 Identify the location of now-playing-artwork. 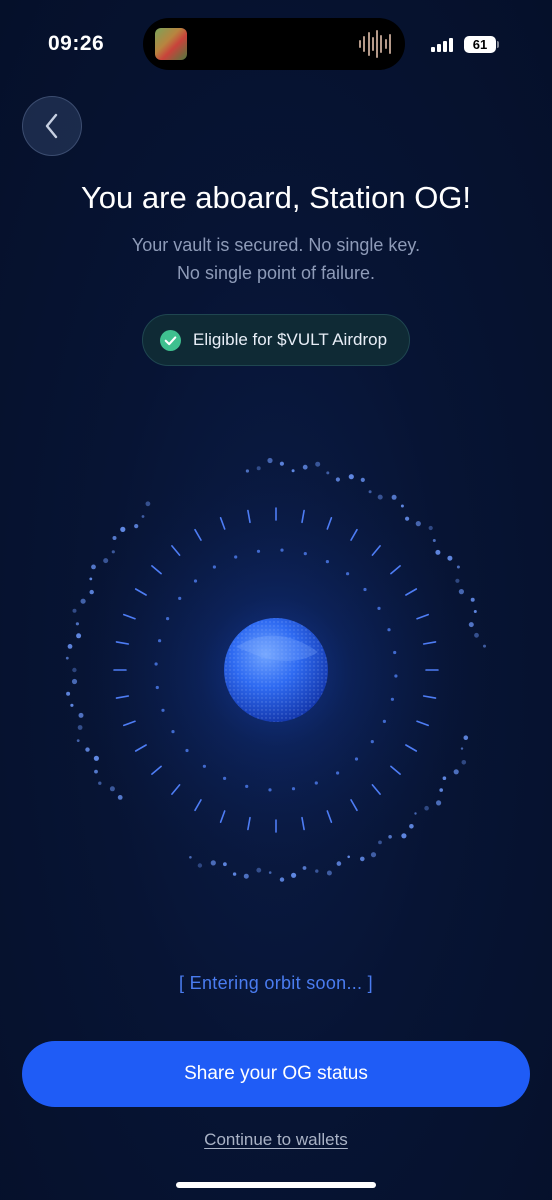
(171, 44).